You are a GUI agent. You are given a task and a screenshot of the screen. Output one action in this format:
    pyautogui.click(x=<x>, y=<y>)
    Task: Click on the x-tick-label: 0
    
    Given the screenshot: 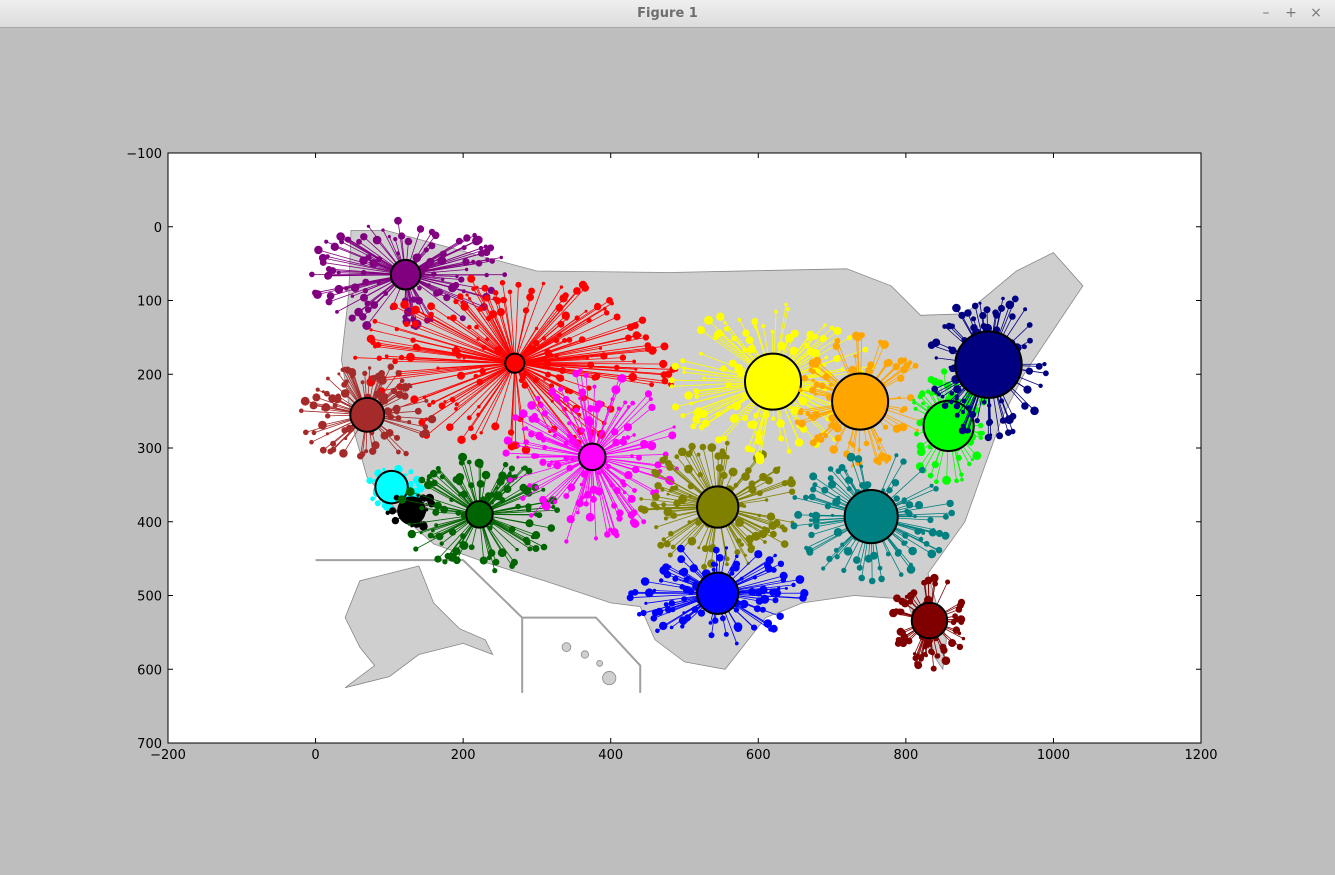 What is the action you would take?
    pyautogui.click(x=315, y=755)
    